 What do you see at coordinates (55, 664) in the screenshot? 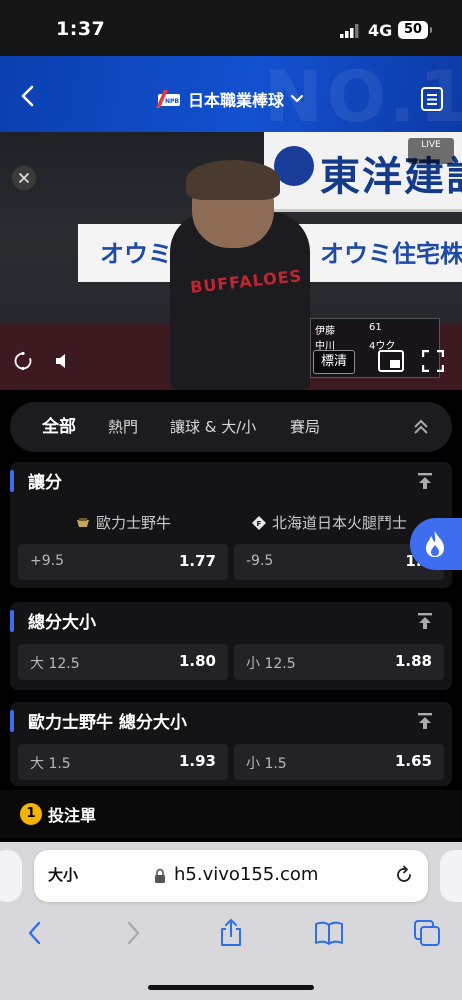
I see `odds-label: 大 12.5` at bounding box center [55, 664].